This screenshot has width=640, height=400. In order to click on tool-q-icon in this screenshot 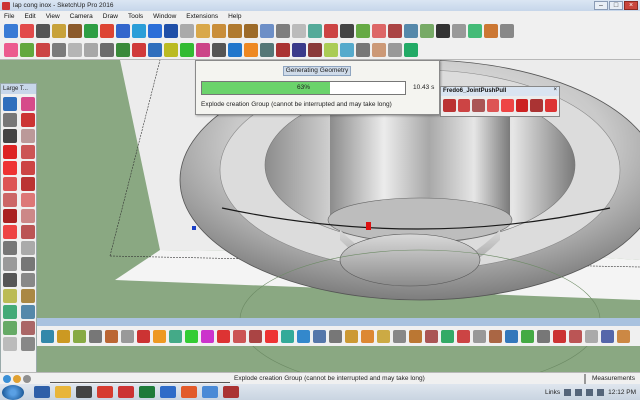, I will do `click(303, 336)`.